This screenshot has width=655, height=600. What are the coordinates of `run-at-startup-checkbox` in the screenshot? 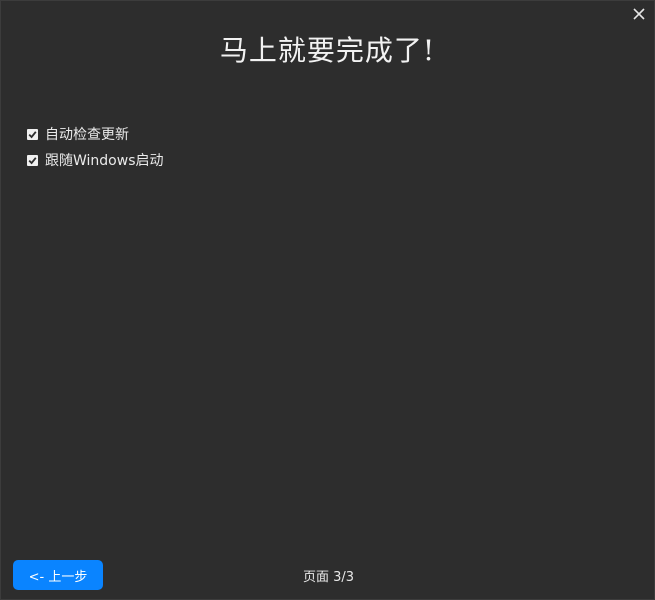 It's located at (32, 160).